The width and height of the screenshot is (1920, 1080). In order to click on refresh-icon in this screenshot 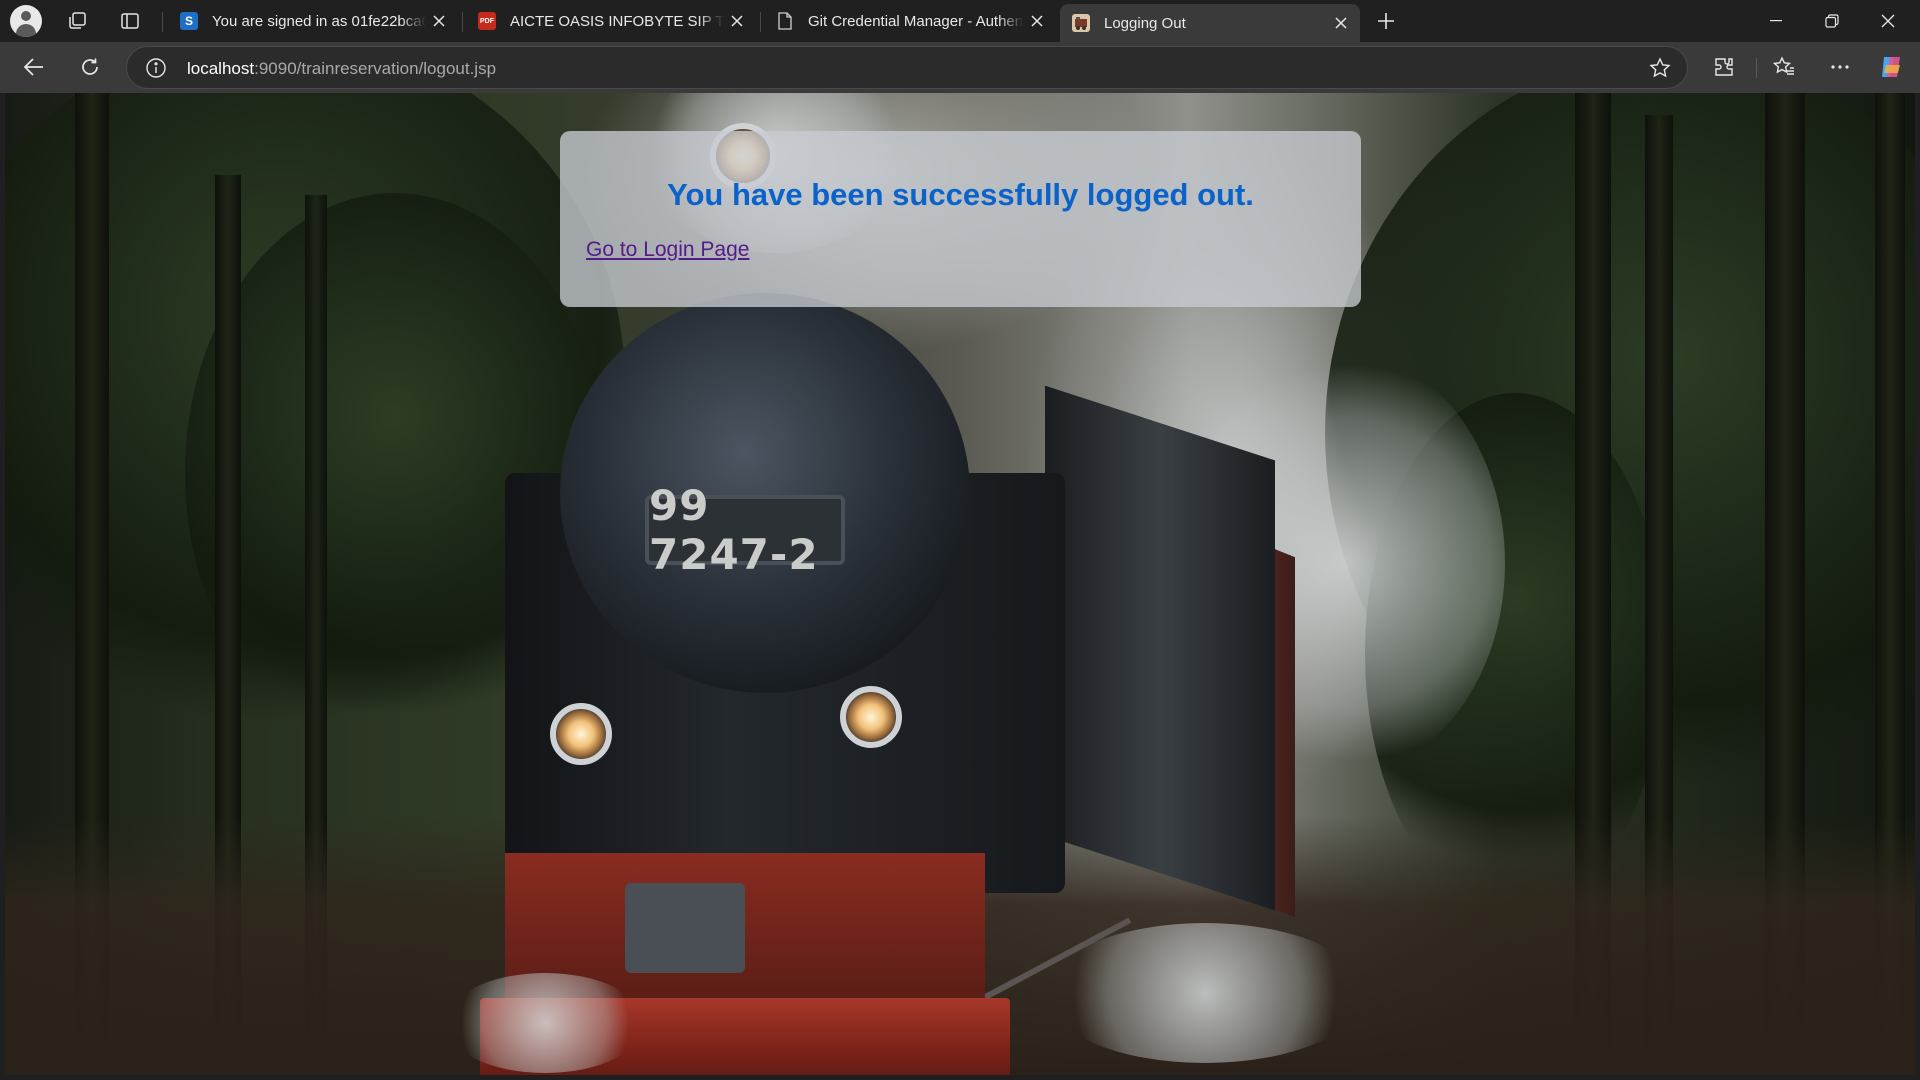, I will do `click(90, 67)`.